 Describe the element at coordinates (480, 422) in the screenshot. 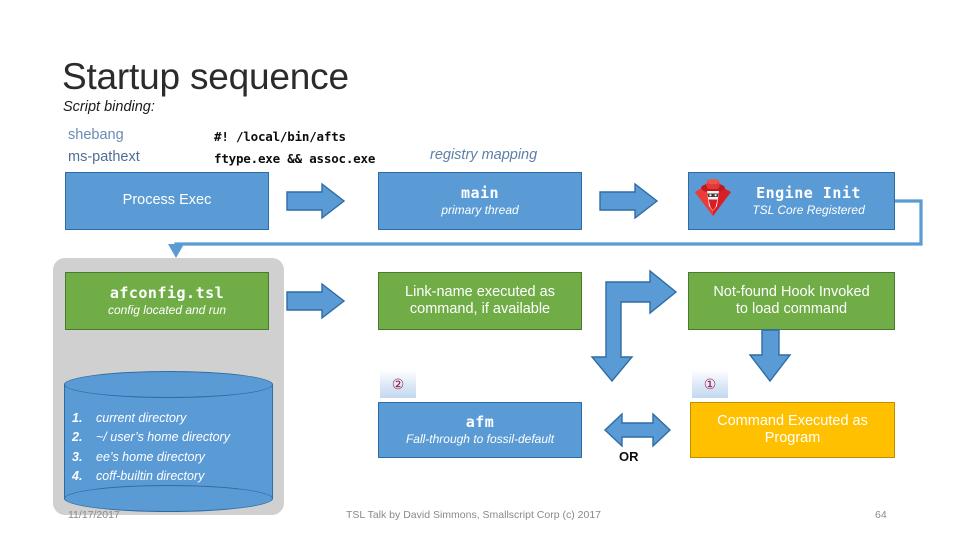

I see `afm-title: afm` at that location.